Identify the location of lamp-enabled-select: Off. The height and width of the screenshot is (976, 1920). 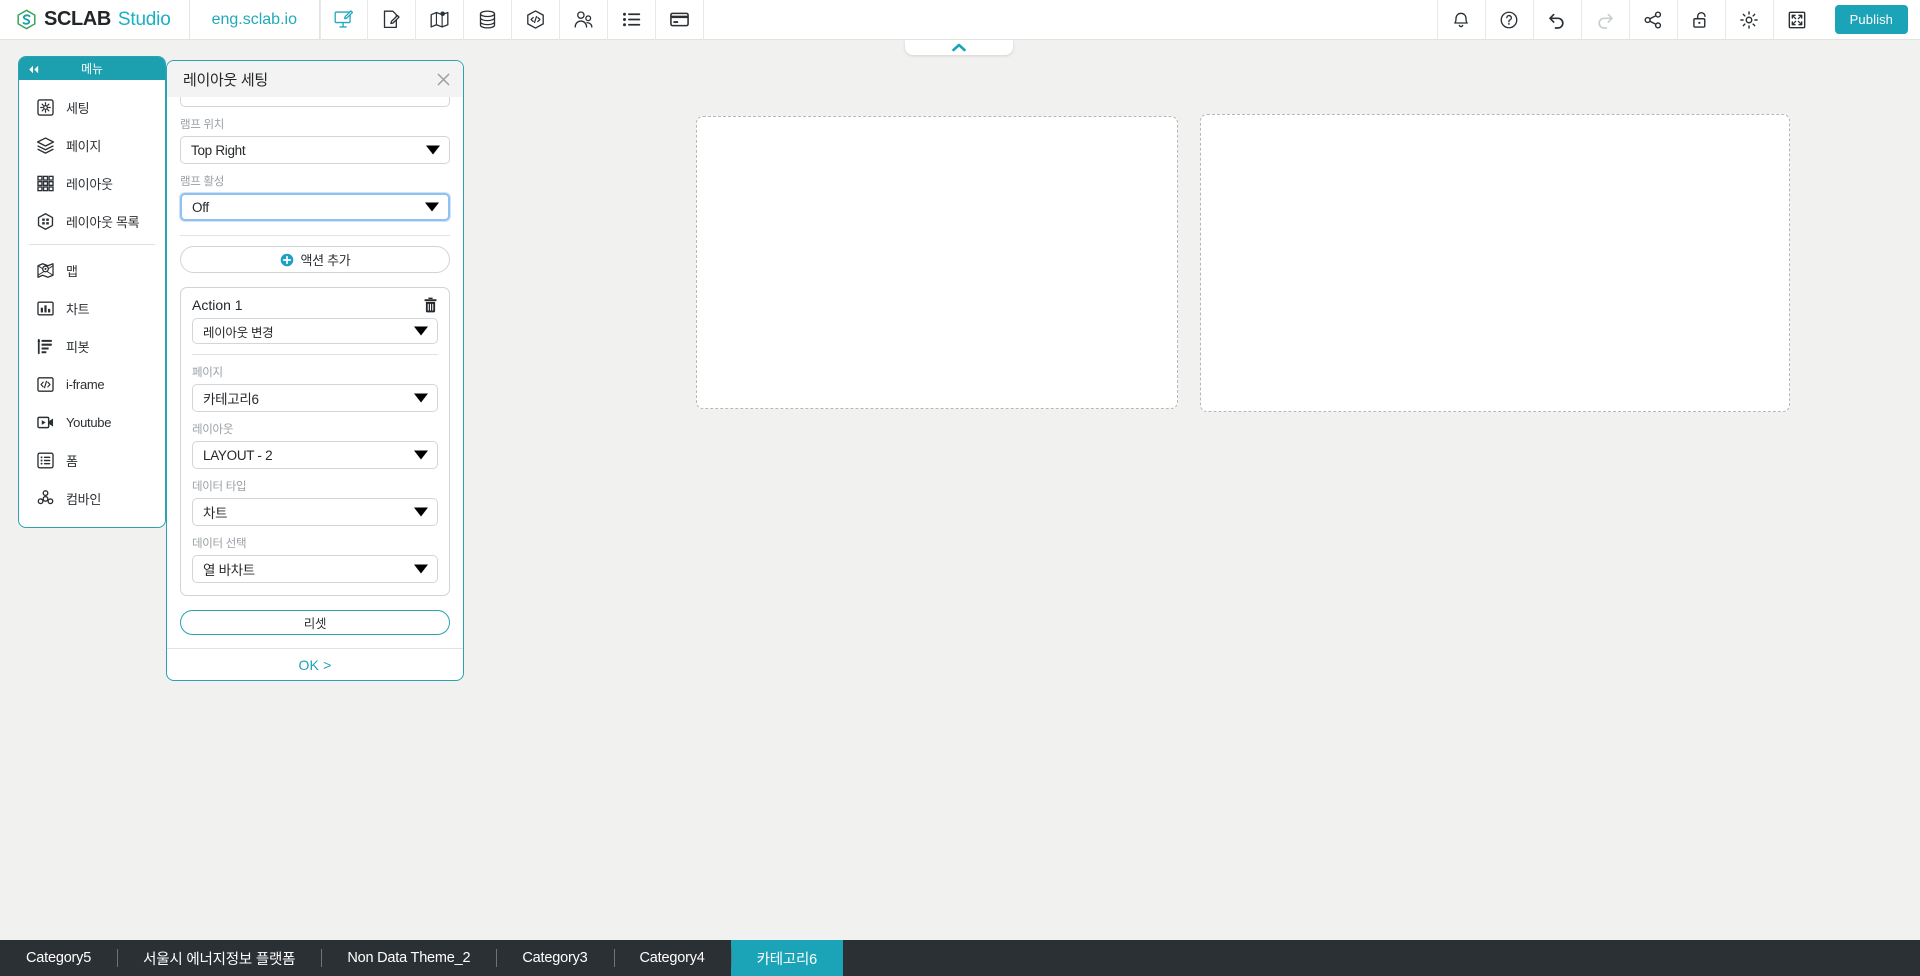
(315, 207).